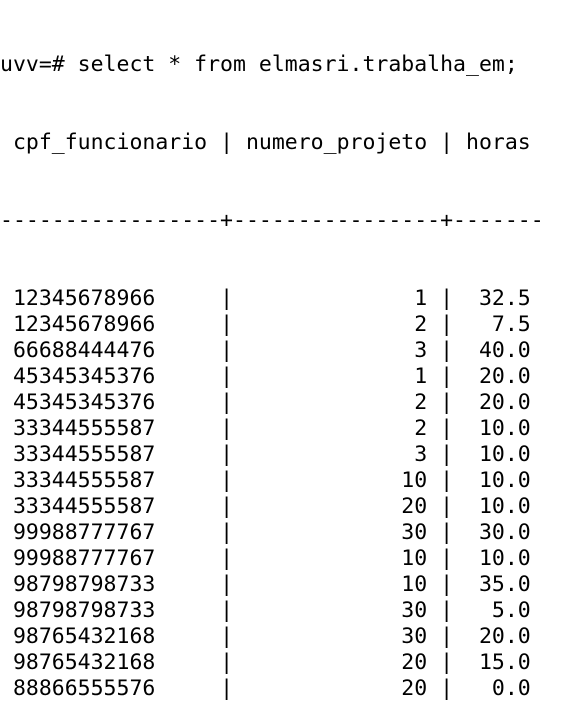  I want to click on table-row: 33344555587 | 20 | 10.0, so click(289, 507).